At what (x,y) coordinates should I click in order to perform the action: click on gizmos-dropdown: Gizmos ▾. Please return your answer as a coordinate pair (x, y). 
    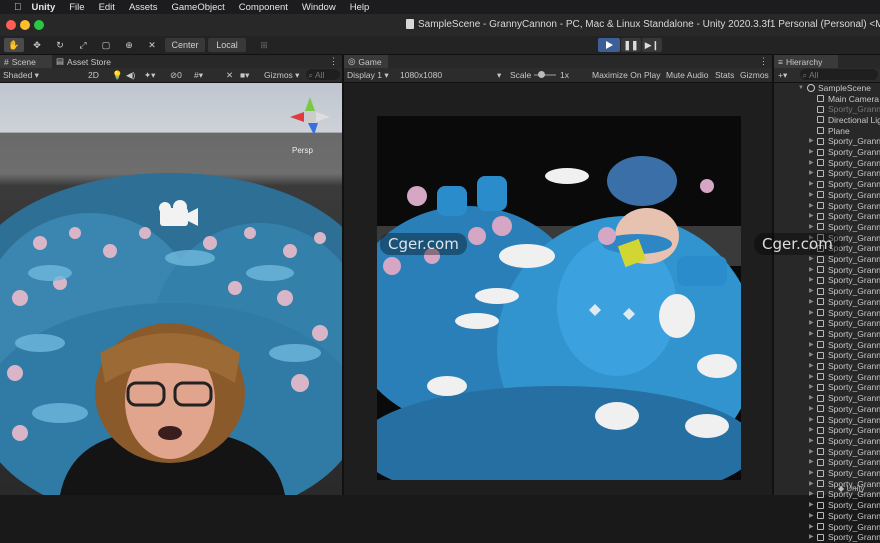
    Looking at the image, I should click on (281, 75).